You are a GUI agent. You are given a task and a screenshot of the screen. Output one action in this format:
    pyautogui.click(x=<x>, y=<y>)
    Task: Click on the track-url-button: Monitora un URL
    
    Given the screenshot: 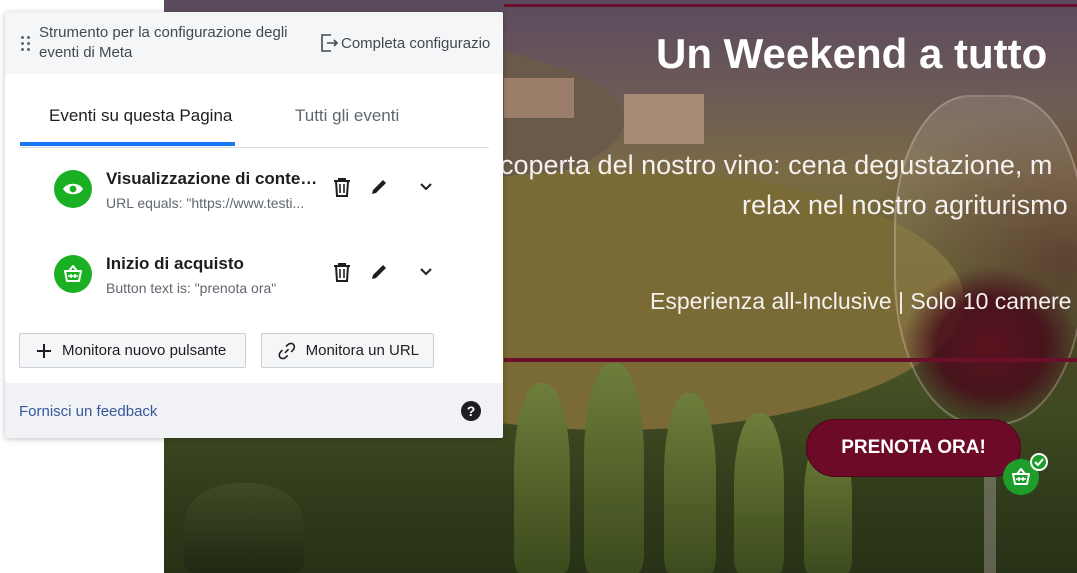 What is the action you would take?
    pyautogui.click(x=347, y=350)
    